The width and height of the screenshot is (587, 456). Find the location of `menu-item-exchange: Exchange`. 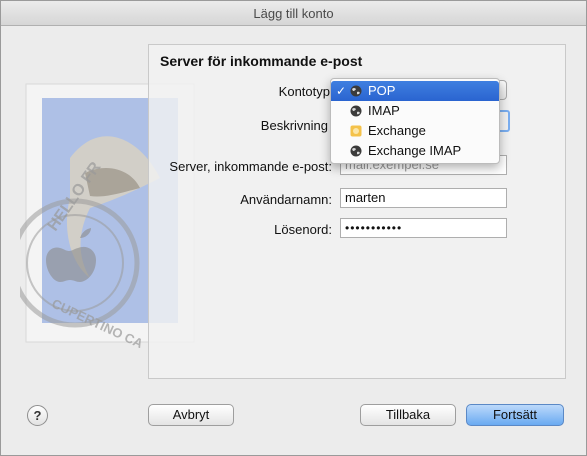

menu-item-exchange: Exchange is located at coordinates (415, 131).